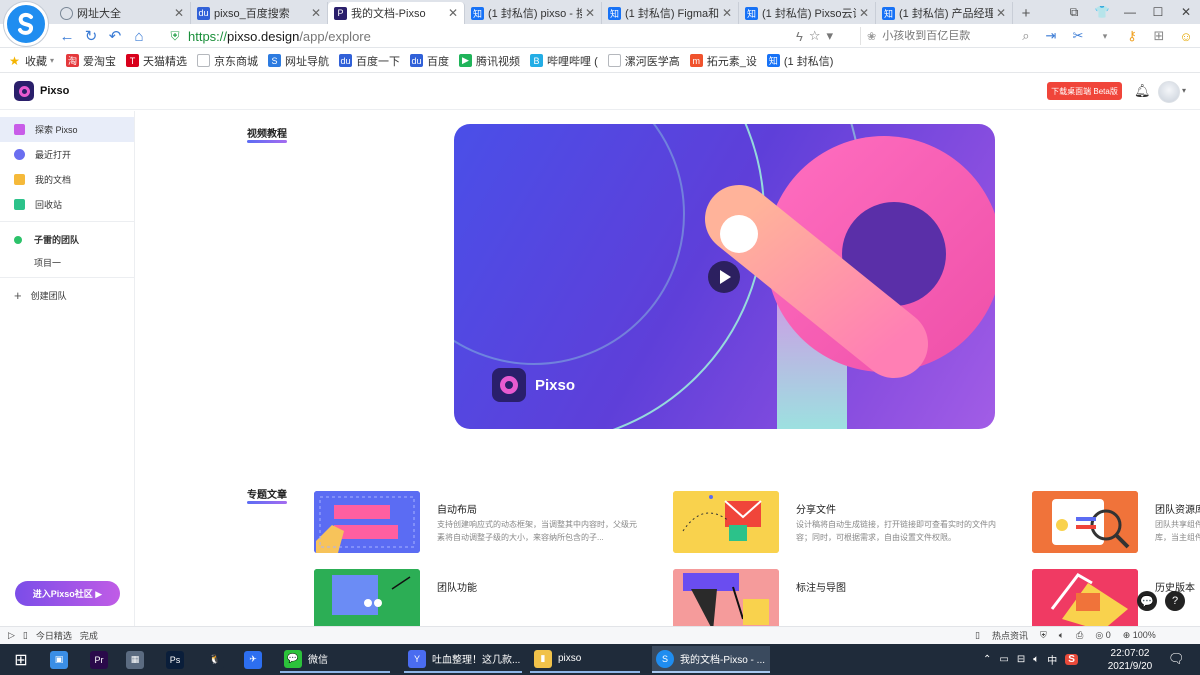 The height and width of the screenshot is (675, 1200). What do you see at coordinates (1186, 36) in the screenshot?
I see `smiley-icon: ☺` at bounding box center [1186, 36].